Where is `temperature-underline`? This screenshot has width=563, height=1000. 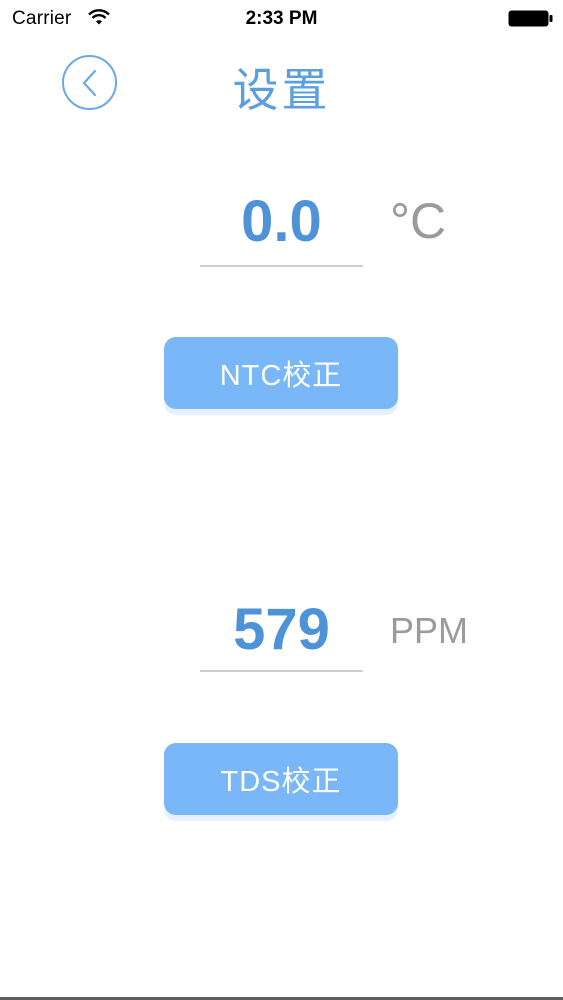
temperature-underline is located at coordinates (281, 266).